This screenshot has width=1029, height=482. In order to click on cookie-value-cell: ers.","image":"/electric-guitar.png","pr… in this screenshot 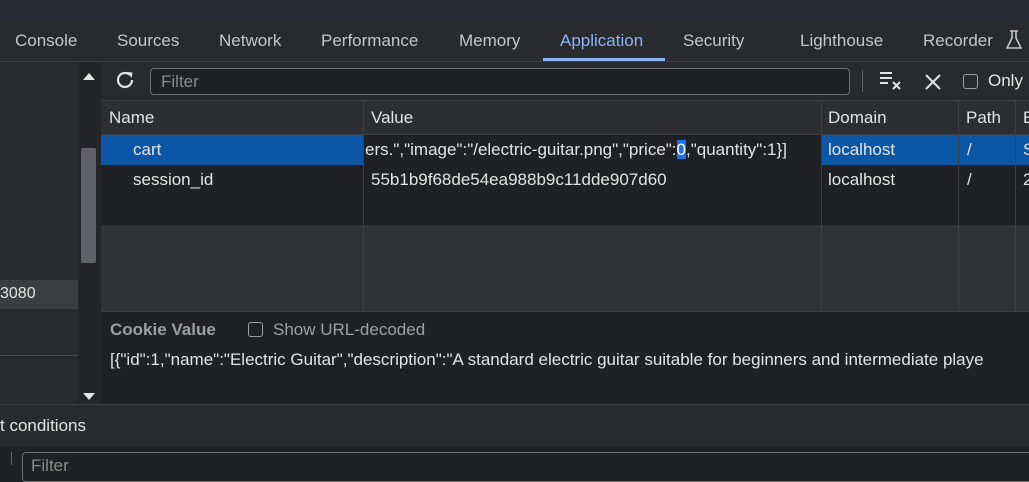, I will do `click(592, 150)`.